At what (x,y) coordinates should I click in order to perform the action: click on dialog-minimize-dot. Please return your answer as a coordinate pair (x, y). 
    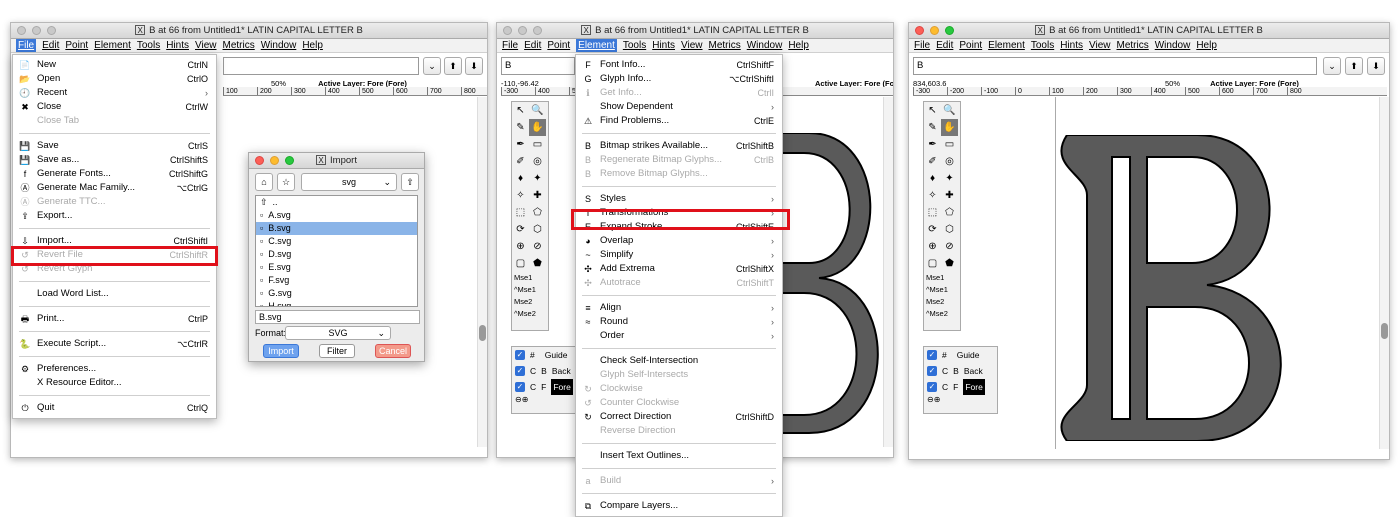
    Looking at the image, I should click on (274, 160).